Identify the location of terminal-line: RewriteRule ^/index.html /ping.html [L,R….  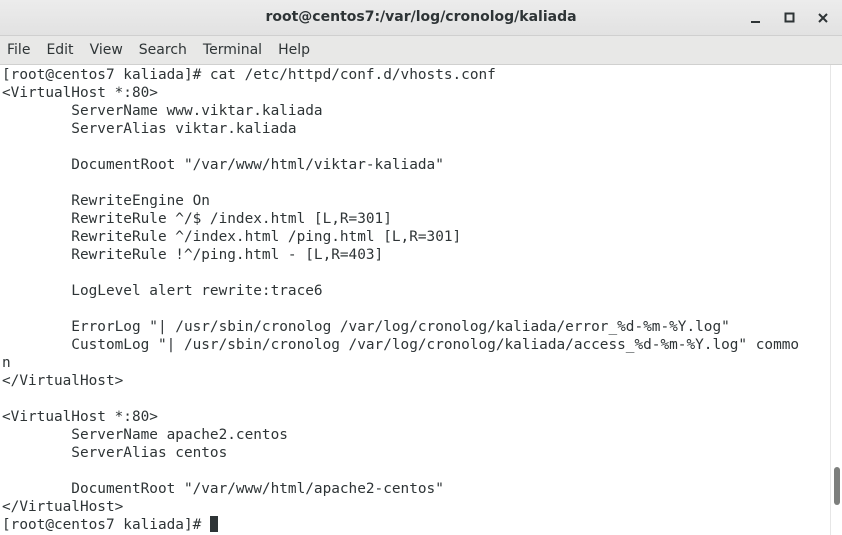
(232, 237).